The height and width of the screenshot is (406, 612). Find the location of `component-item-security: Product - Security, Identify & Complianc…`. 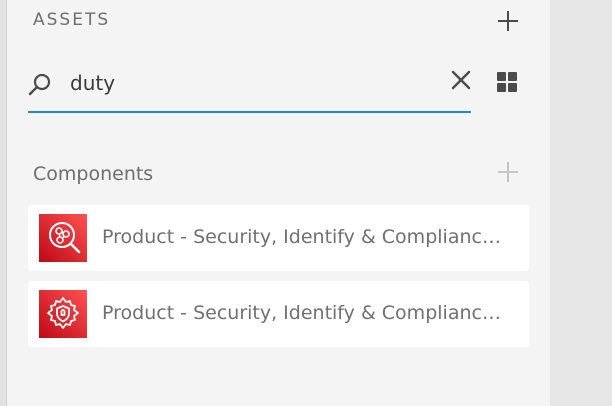

component-item-security: Product - Security, Identify & Complianc… is located at coordinates (278, 314).